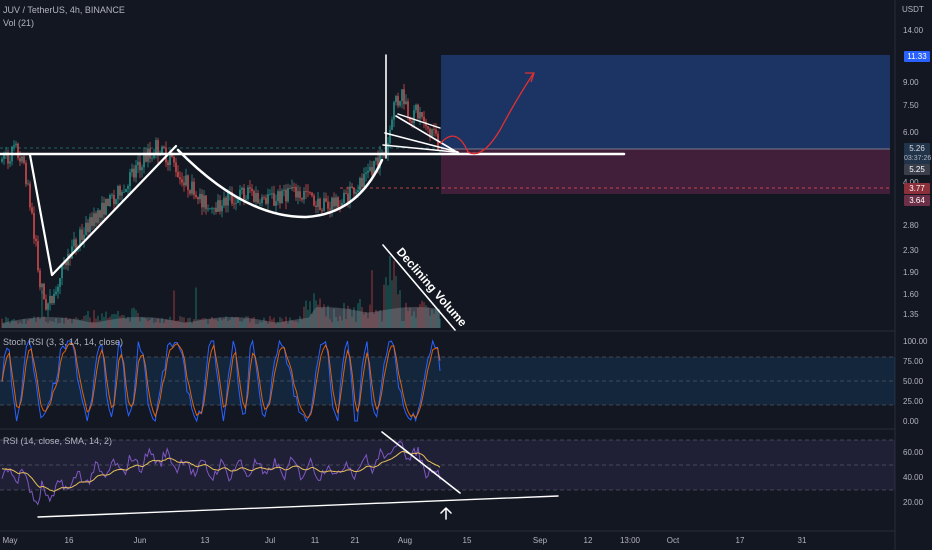  Describe the element at coordinates (18, 23) in the screenshot. I see `volume-indicator-label: Vol (21)` at that location.